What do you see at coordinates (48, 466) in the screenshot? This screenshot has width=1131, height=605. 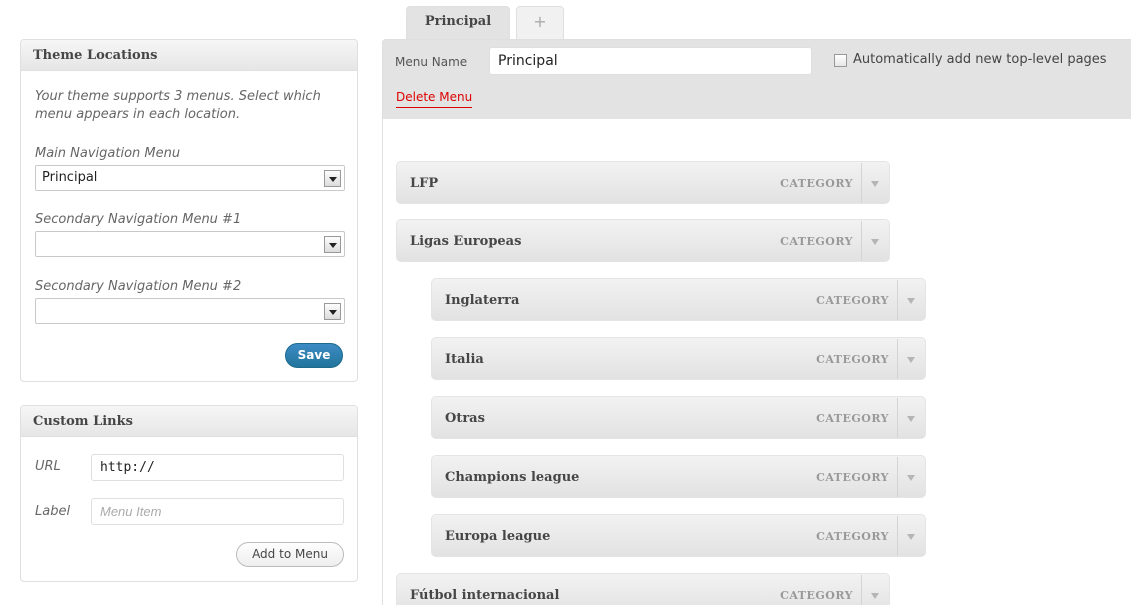 I see `url-label: URL` at bounding box center [48, 466].